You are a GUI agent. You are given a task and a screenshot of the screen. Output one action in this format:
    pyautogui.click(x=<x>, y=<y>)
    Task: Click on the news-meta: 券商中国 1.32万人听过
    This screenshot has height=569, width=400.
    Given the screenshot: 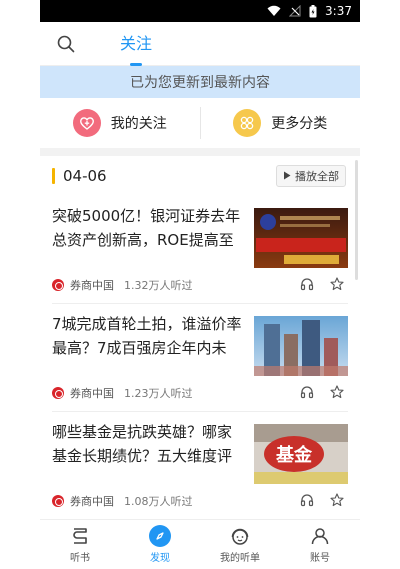 What is the action you would take?
    pyautogui.click(x=122, y=285)
    